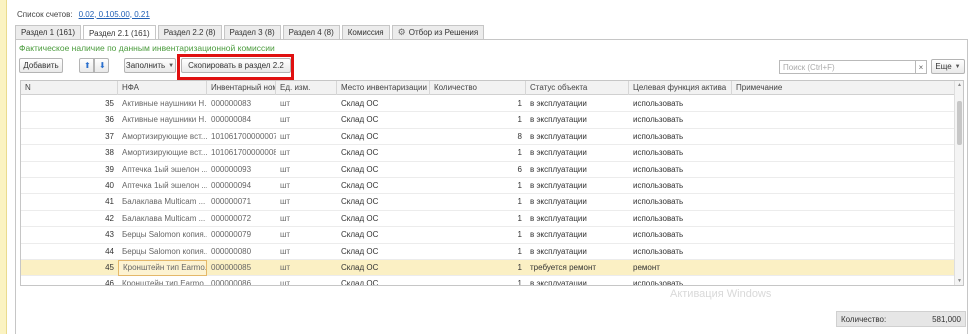 Image resolution: width=974 pixels, height=334 pixels. I want to click on col-header-quantity: Количество, so click(478, 88).